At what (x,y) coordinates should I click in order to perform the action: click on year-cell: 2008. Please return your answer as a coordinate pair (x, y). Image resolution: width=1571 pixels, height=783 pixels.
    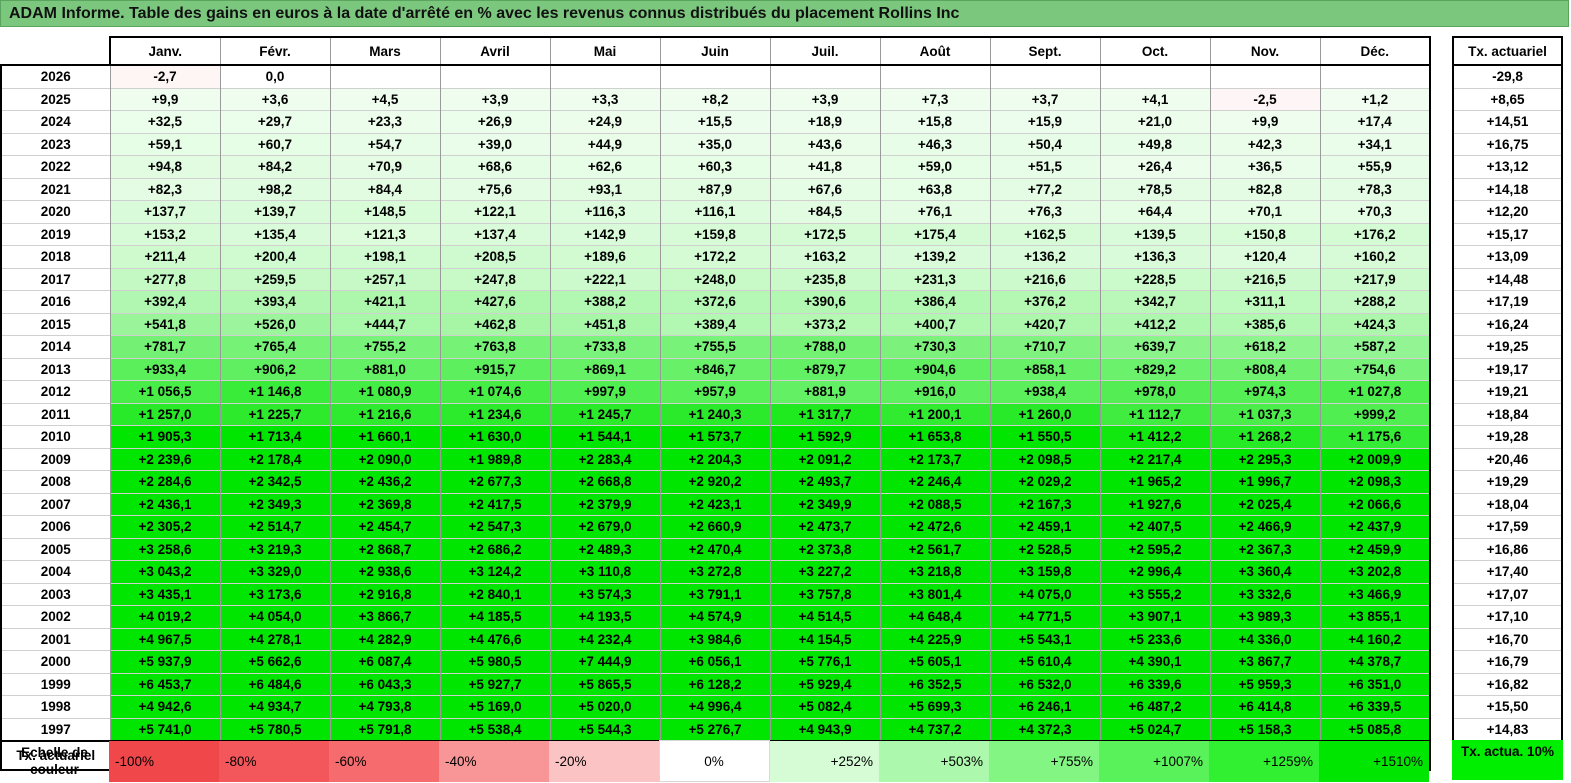
    Looking at the image, I should click on (55, 481).